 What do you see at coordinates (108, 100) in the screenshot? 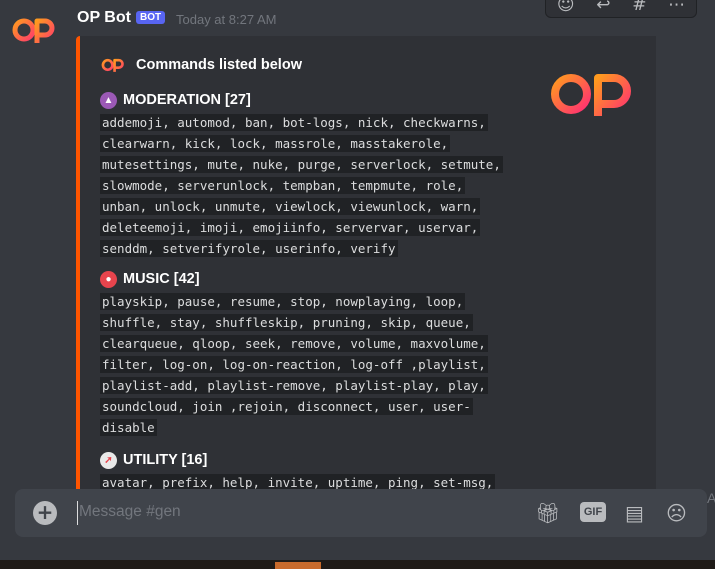
I see `bell-icon: ▲` at bounding box center [108, 100].